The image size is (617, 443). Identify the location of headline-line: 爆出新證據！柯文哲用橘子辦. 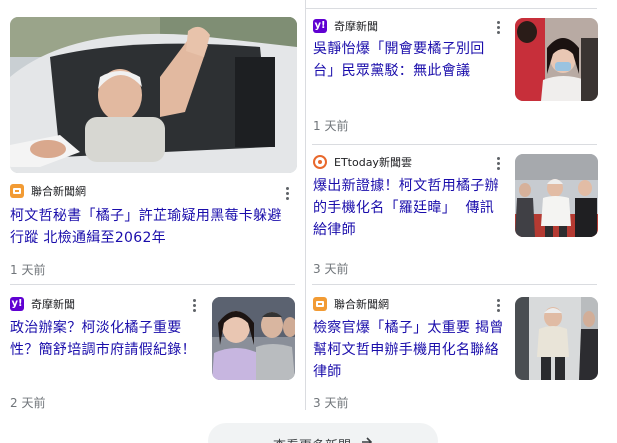
(406, 186).